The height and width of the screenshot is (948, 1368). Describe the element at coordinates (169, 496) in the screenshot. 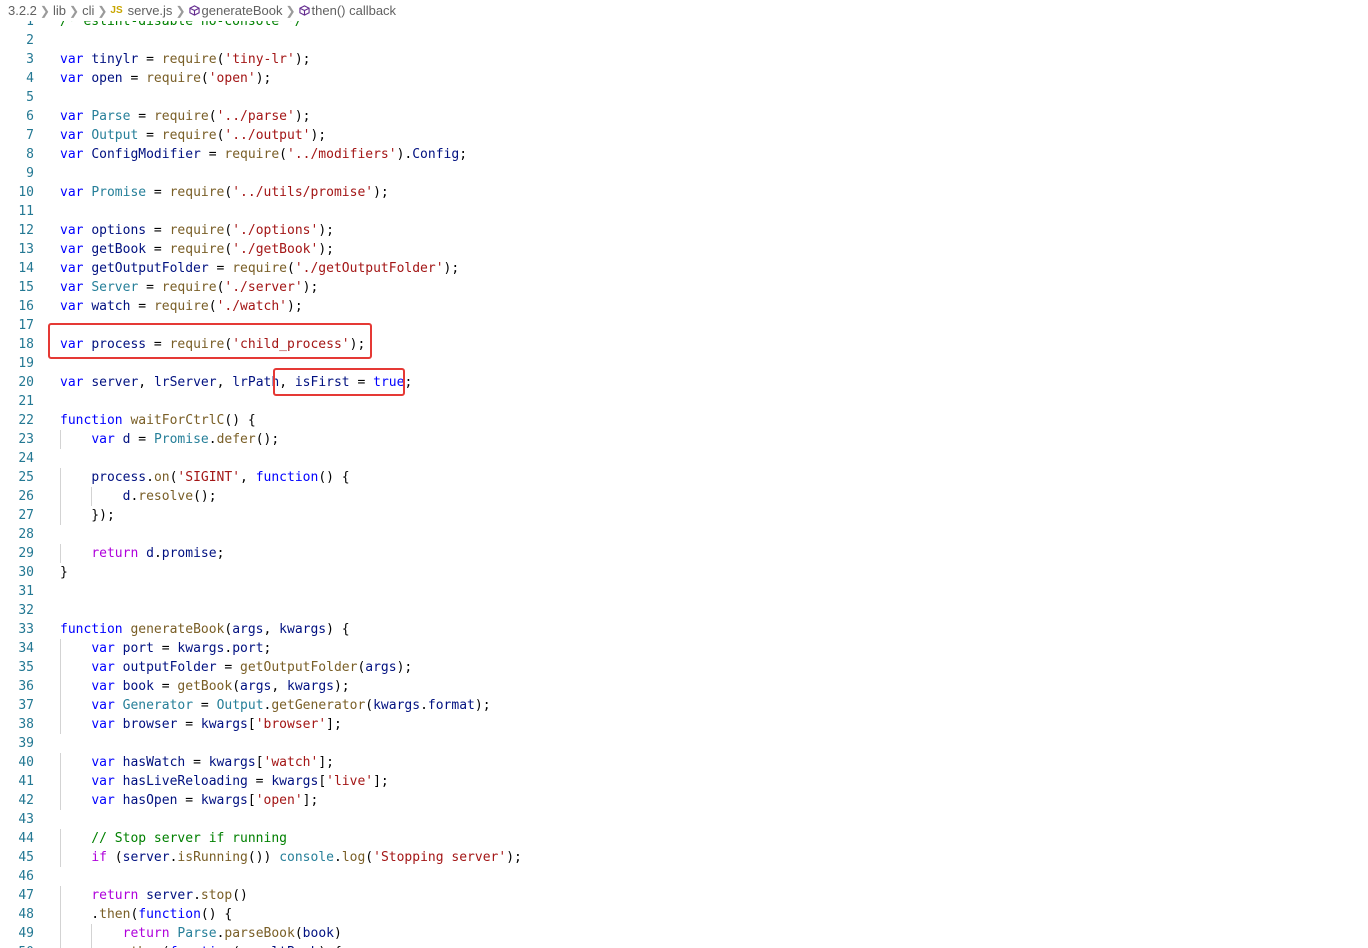

I see `code-text: d.resolve();` at that location.